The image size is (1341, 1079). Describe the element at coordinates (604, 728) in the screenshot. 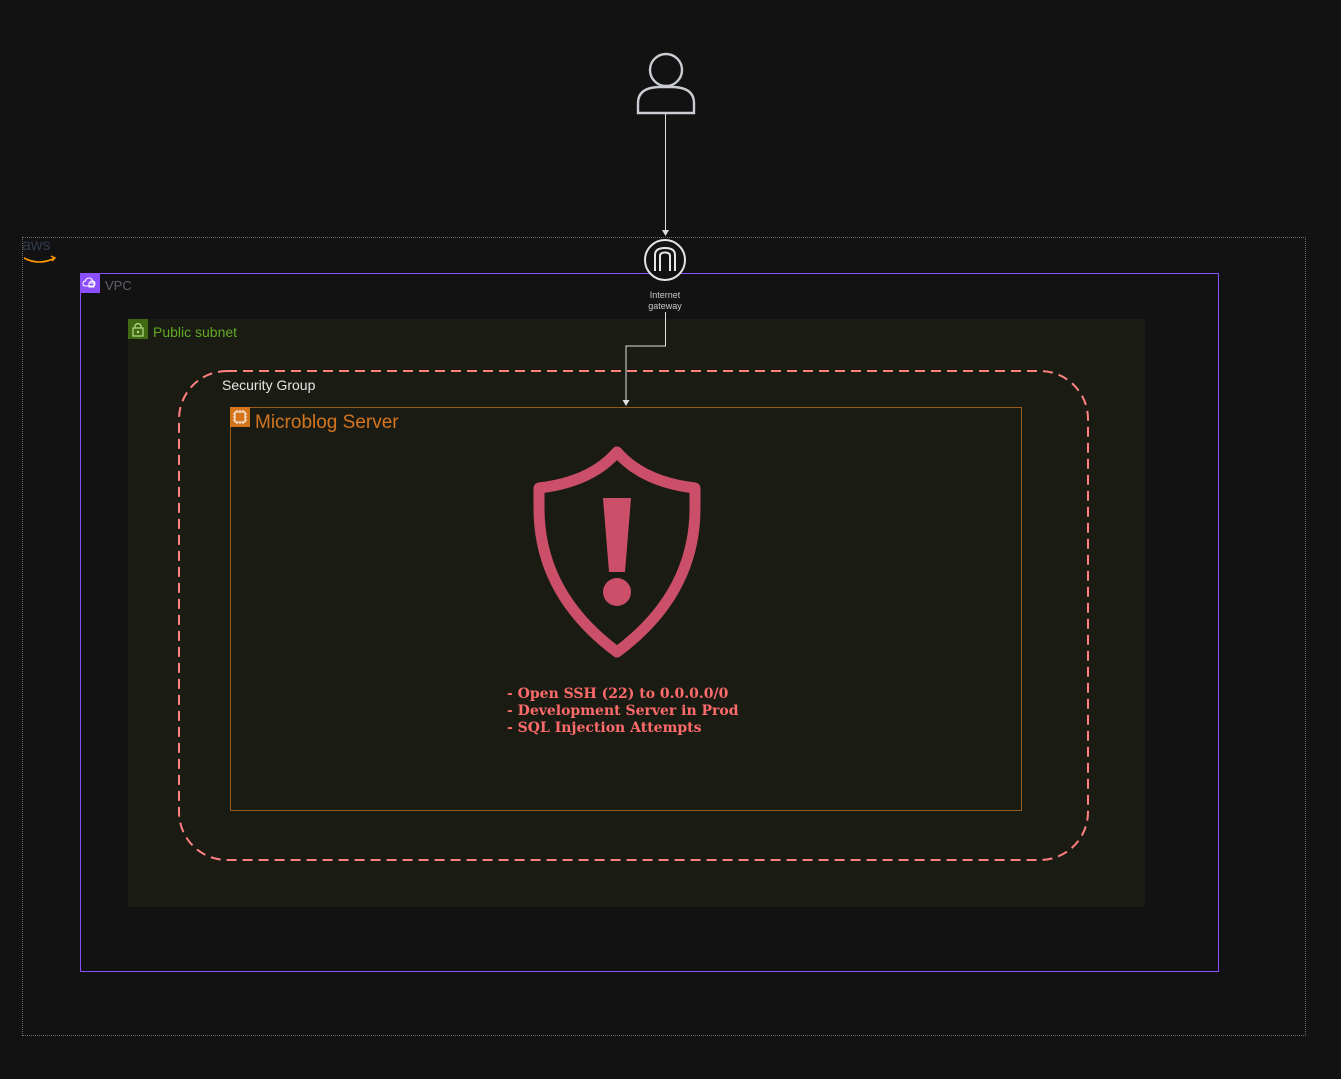

I see `finding-sql-injection: - SQL Injection Attempts` at that location.